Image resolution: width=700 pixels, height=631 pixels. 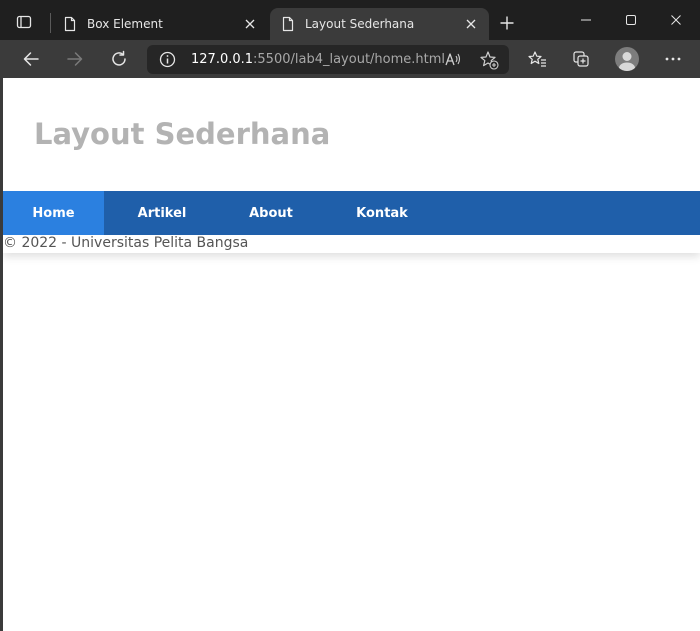 I want to click on favorites-button, so click(x=537, y=59).